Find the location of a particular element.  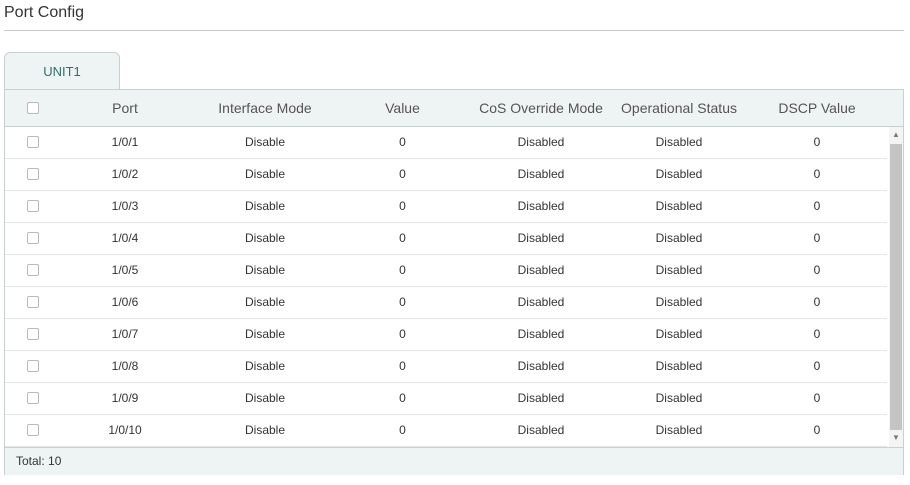

table-row: 1/0/2 Disable 0 Disabled Disabled 0 is located at coordinates (446, 175).